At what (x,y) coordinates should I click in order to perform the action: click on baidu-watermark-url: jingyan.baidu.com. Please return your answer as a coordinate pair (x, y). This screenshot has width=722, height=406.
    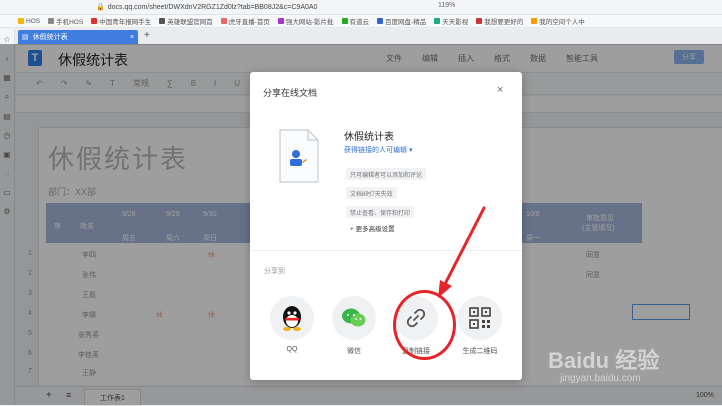
    Looking at the image, I should click on (600, 378).